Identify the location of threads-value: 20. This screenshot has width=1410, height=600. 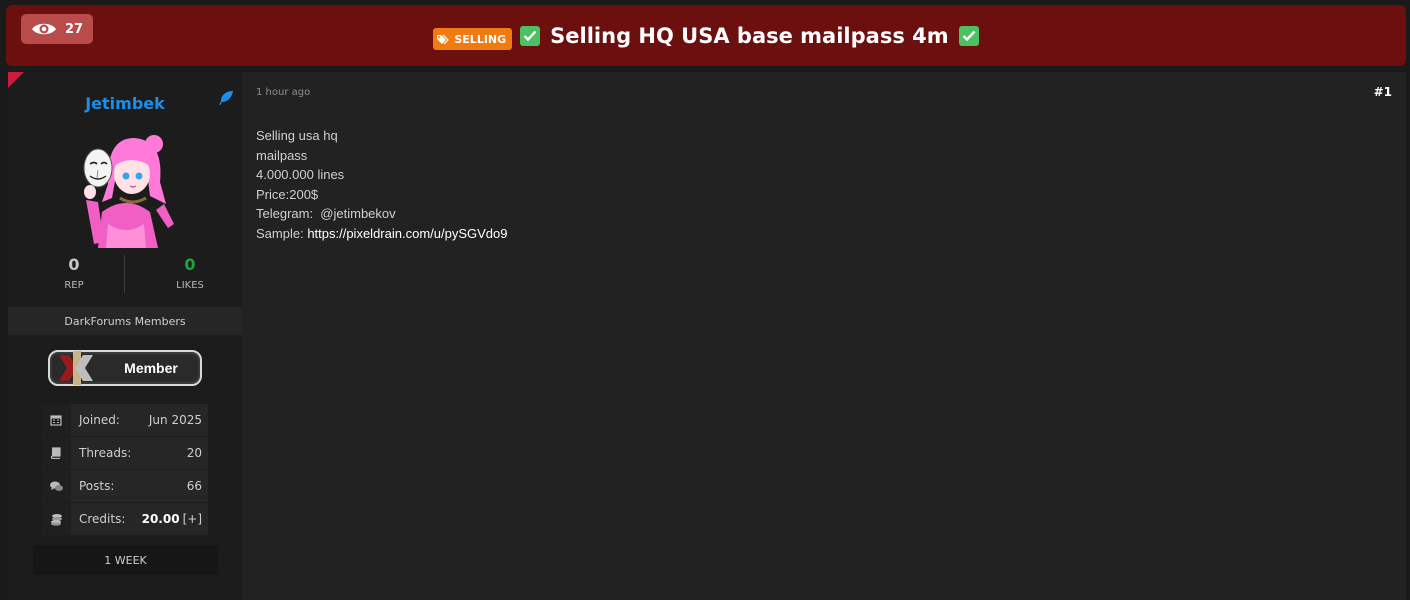
(197, 453).